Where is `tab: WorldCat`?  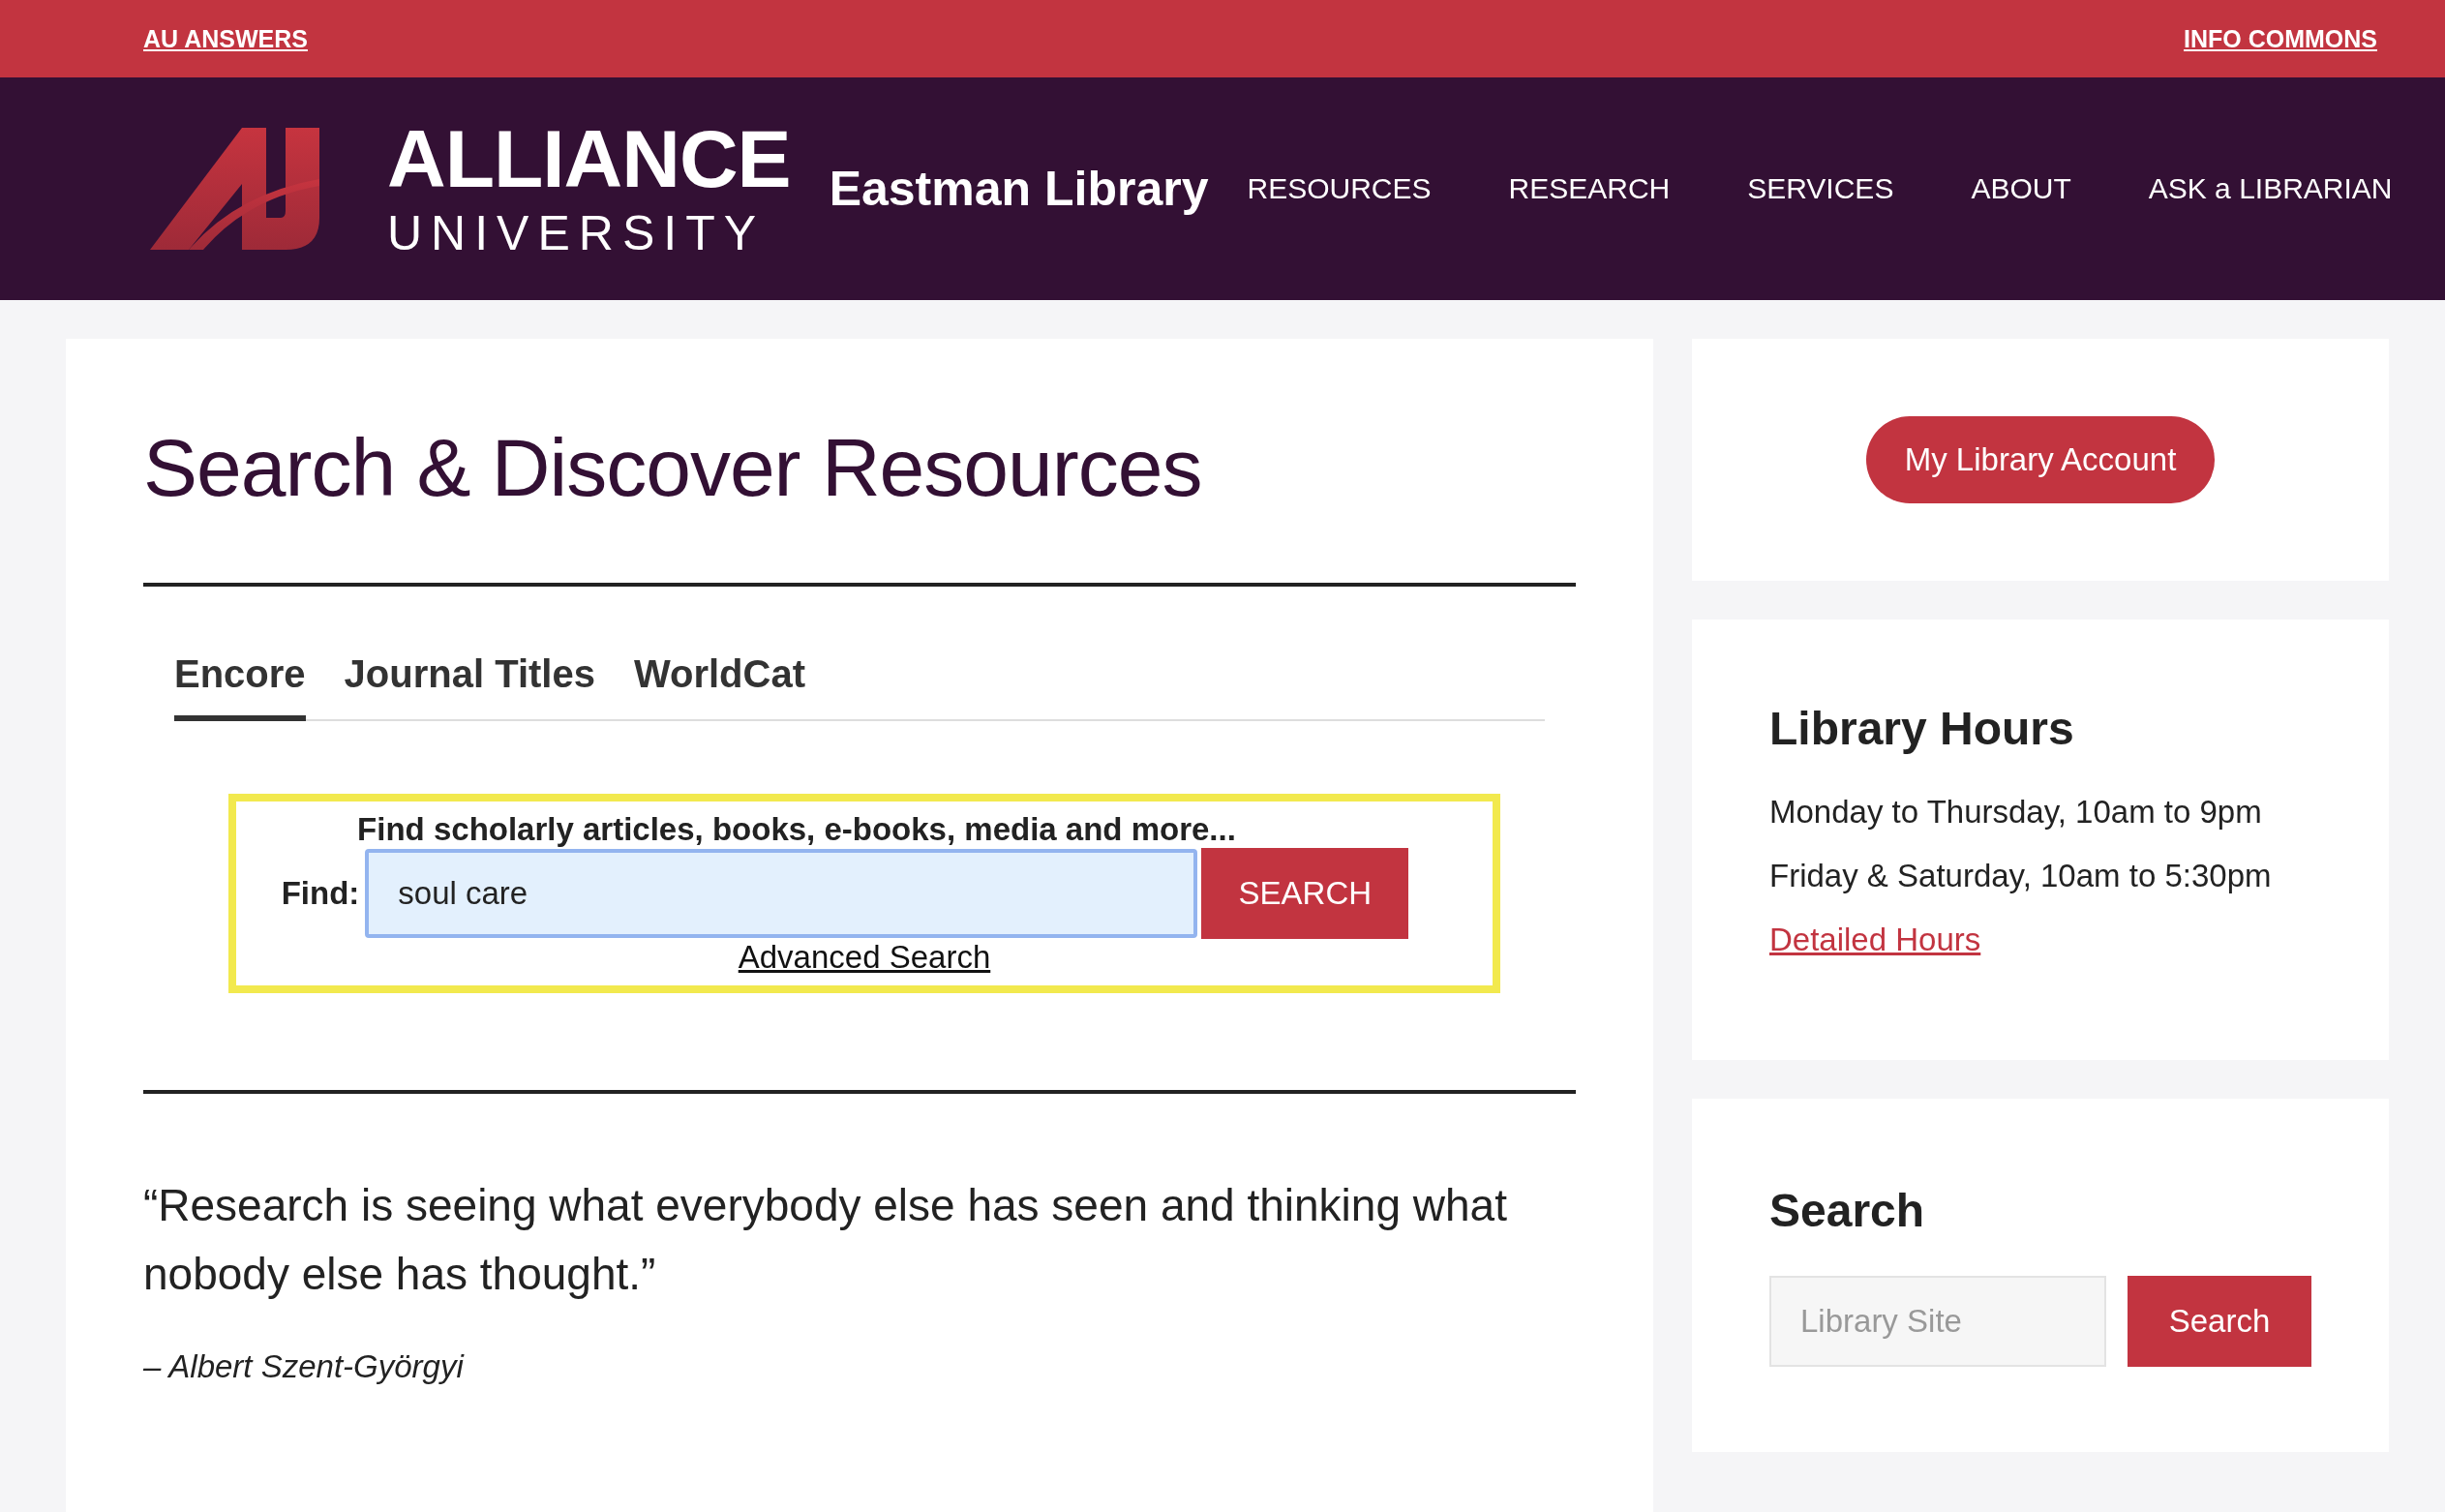
tab: WorldCat is located at coordinates (719, 686).